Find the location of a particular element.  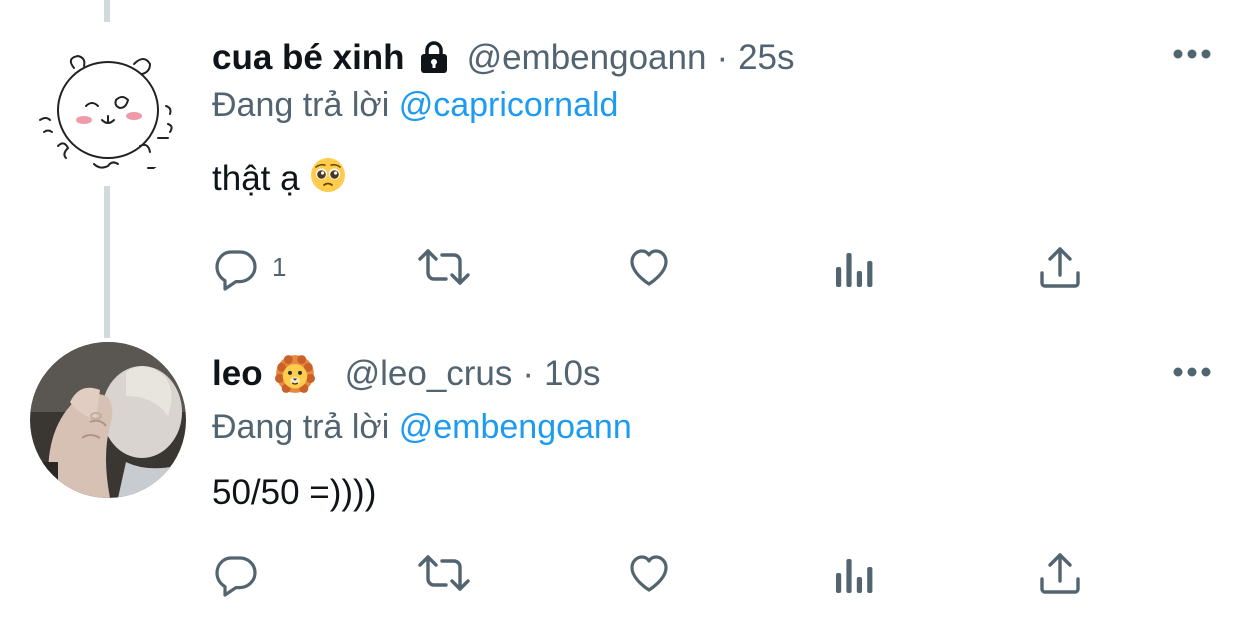

reply-button: 1 is located at coordinates (249, 267).